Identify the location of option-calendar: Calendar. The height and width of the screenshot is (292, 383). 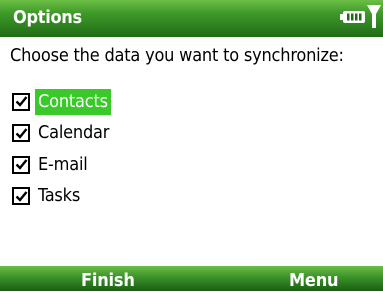
(62, 134).